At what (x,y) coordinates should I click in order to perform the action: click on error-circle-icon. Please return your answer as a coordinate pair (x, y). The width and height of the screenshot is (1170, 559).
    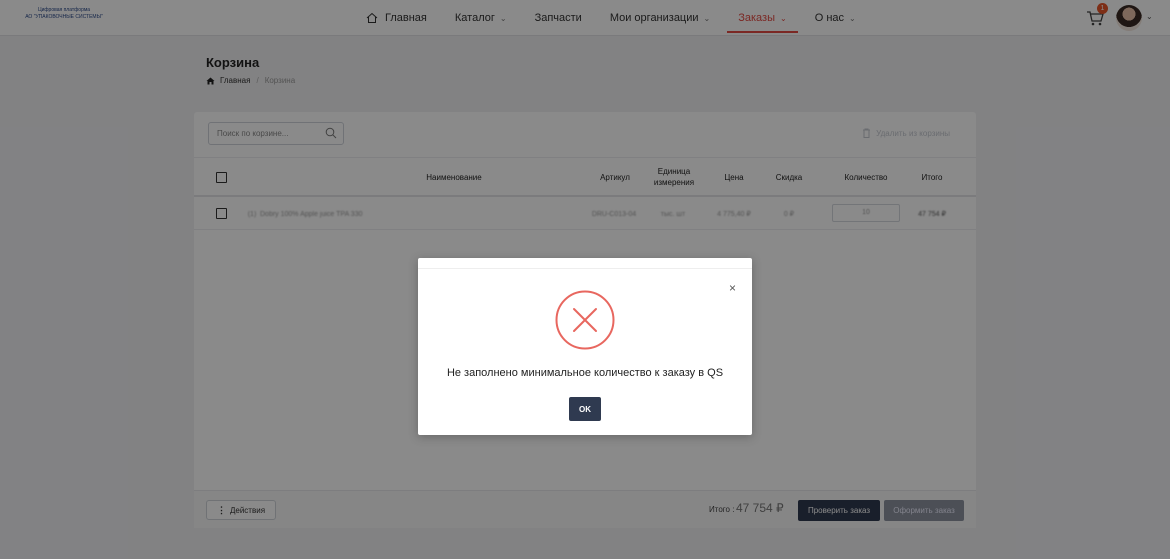
    Looking at the image, I should click on (585, 320).